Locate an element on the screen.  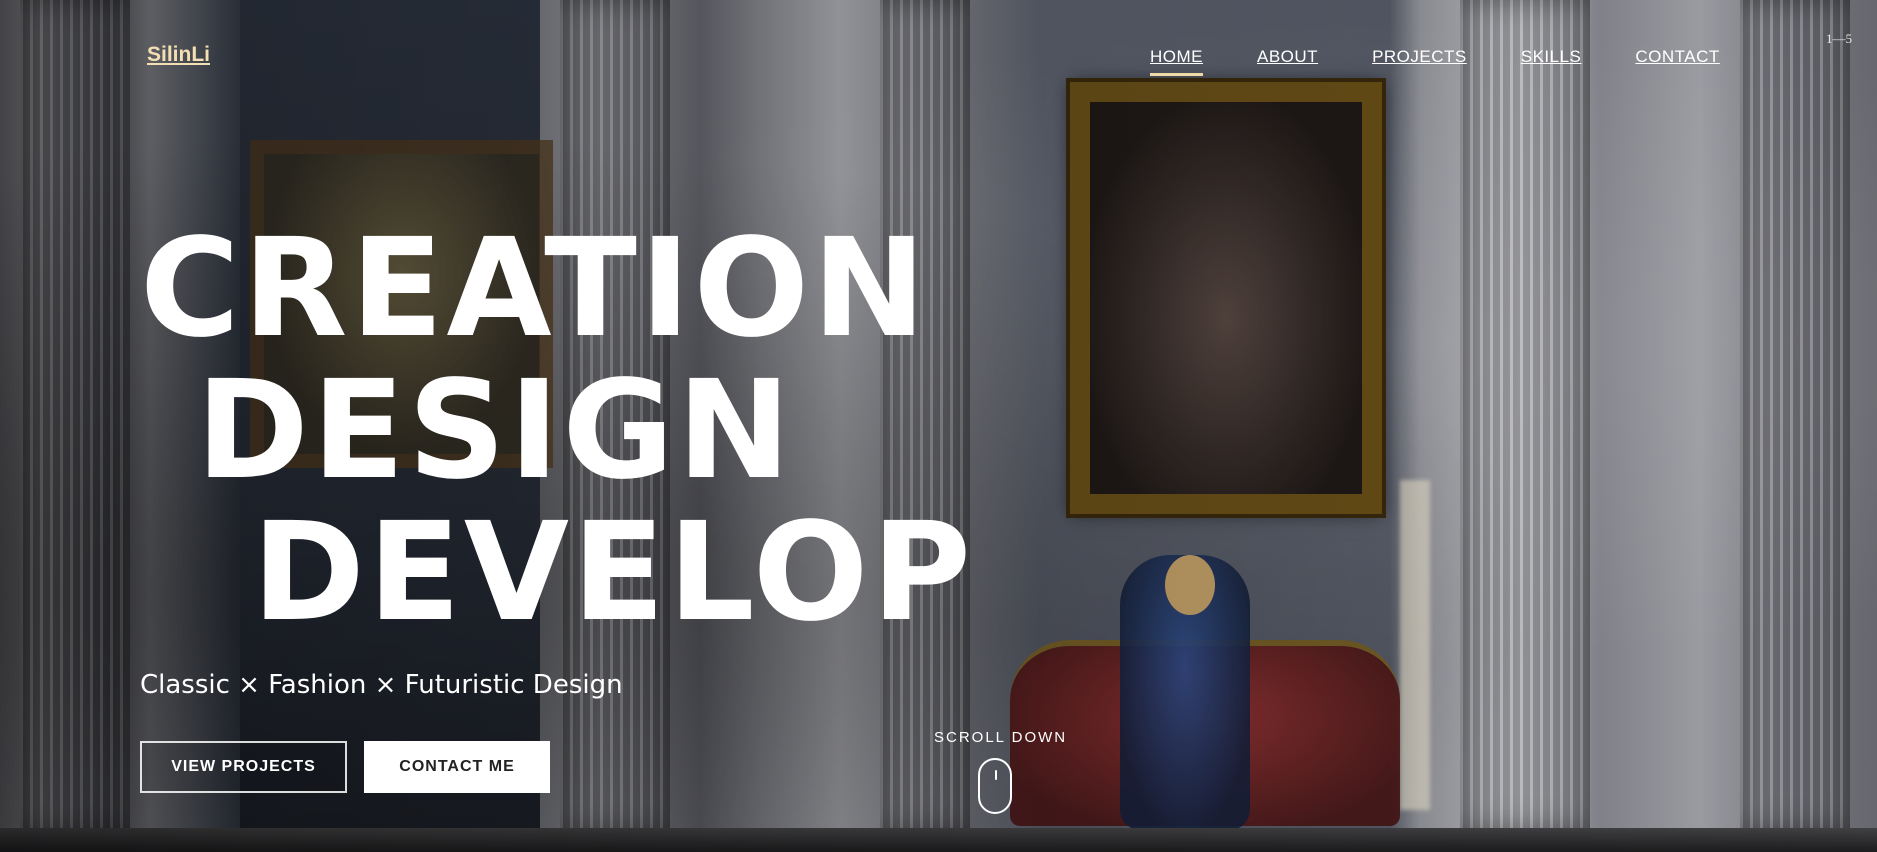
scroll-down-label: SCROLL DOWN is located at coordinates (1001, 737).